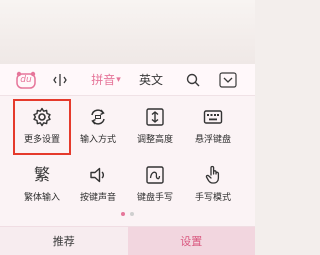  I want to click on grid-item-traditional-input: 繁 繁体输入, so click(42, 185).